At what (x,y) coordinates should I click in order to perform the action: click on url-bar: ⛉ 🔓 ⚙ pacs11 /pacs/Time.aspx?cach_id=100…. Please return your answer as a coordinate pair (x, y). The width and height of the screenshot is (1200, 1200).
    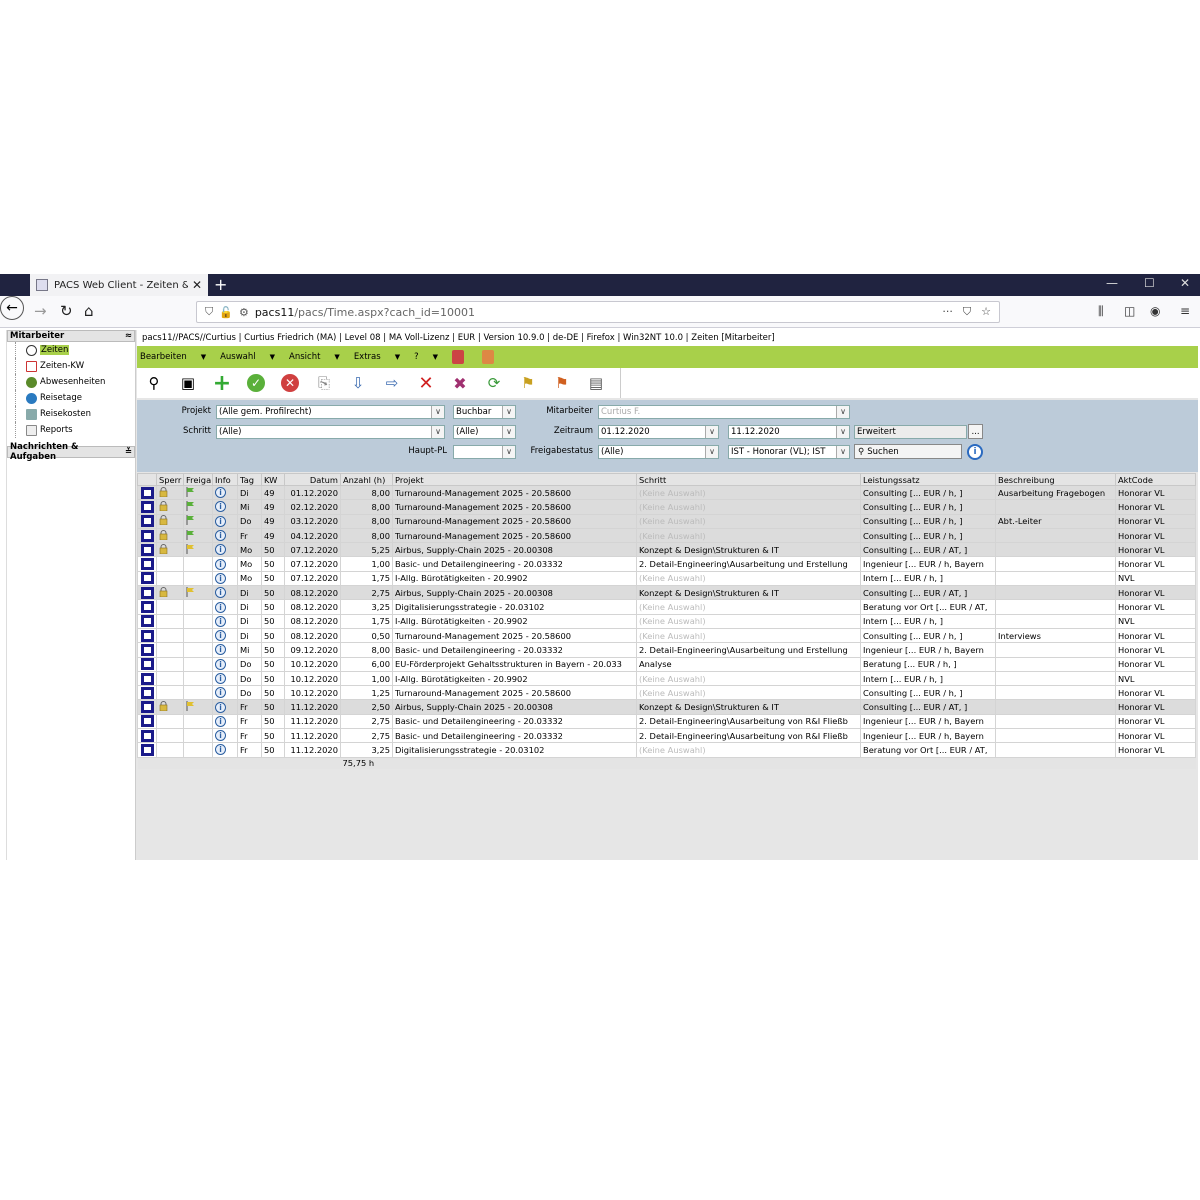
    Looking at the image, I should click on (598, 312).